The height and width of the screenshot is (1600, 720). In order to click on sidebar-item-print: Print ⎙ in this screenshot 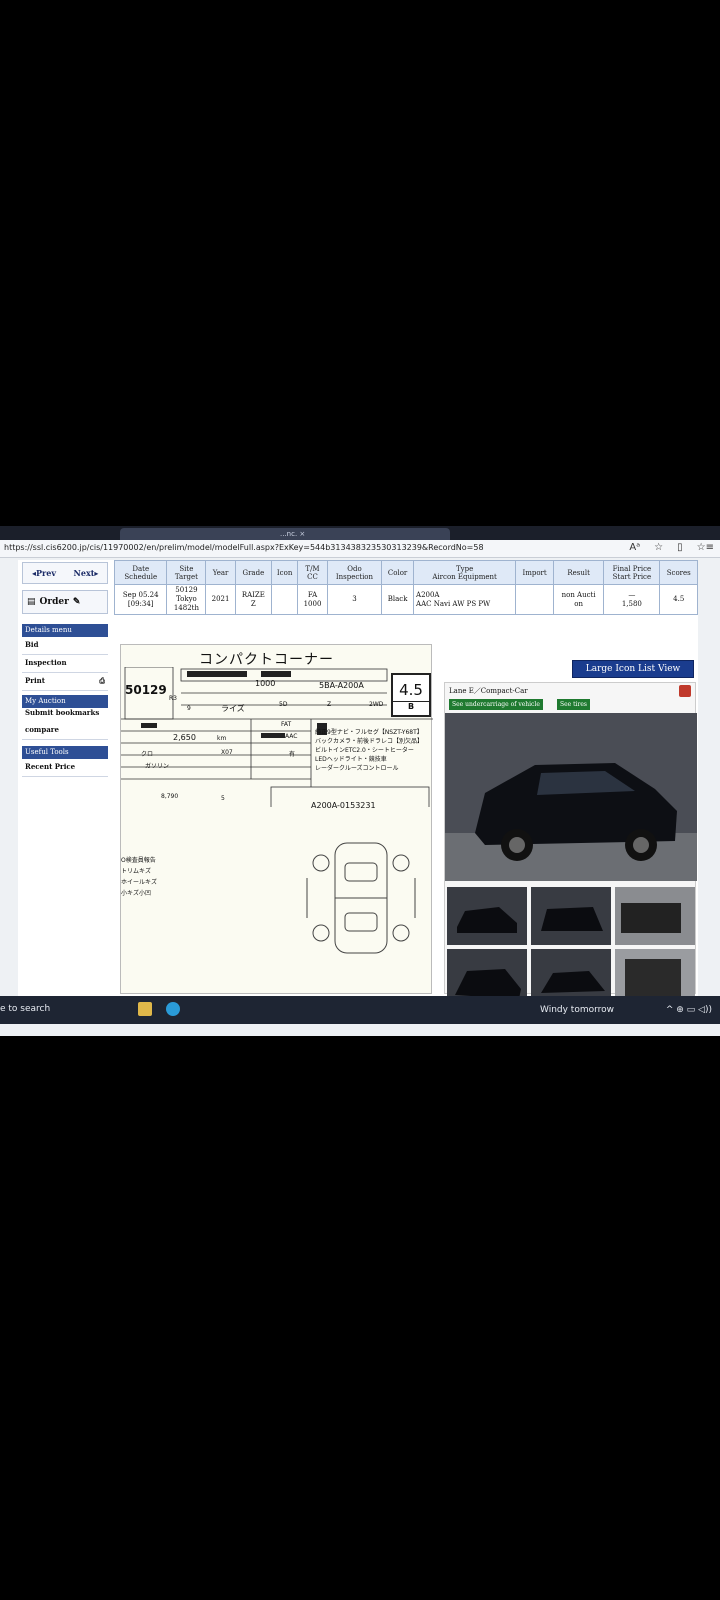, I will do `click(65, 682)`.